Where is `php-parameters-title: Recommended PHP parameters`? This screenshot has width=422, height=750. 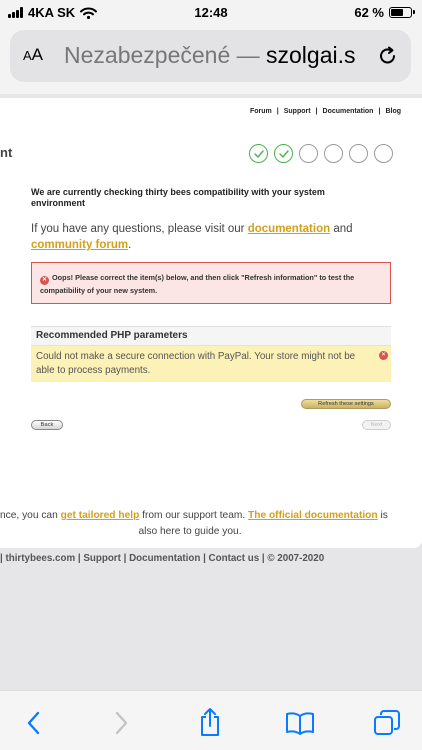
php-parameters-title: Recommended PHP parameters is located at coordinates (211, 336).